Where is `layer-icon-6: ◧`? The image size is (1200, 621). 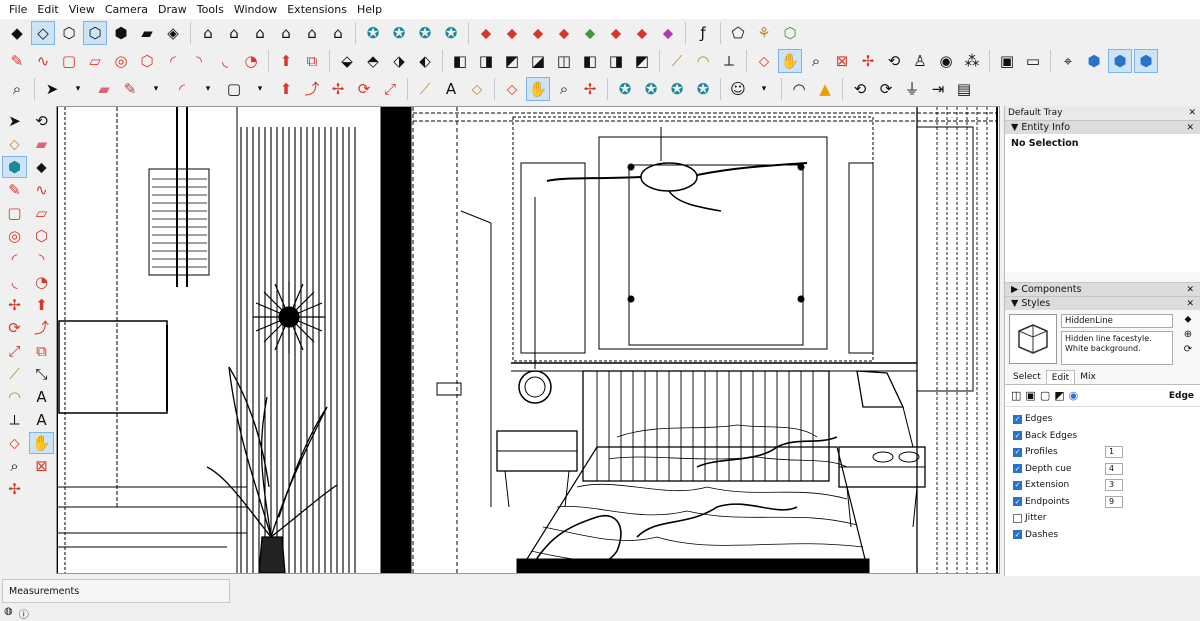 layer-icon-6: ◧ is located at coordinates (590, 61).